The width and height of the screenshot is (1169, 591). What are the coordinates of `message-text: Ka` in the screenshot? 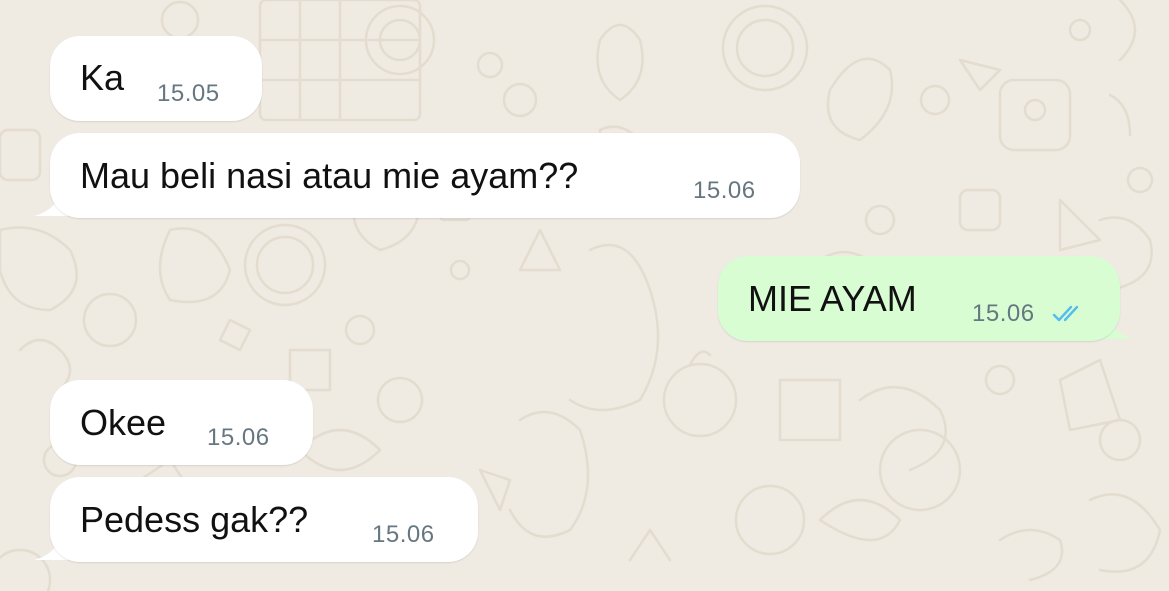 It's located at (102, 77).